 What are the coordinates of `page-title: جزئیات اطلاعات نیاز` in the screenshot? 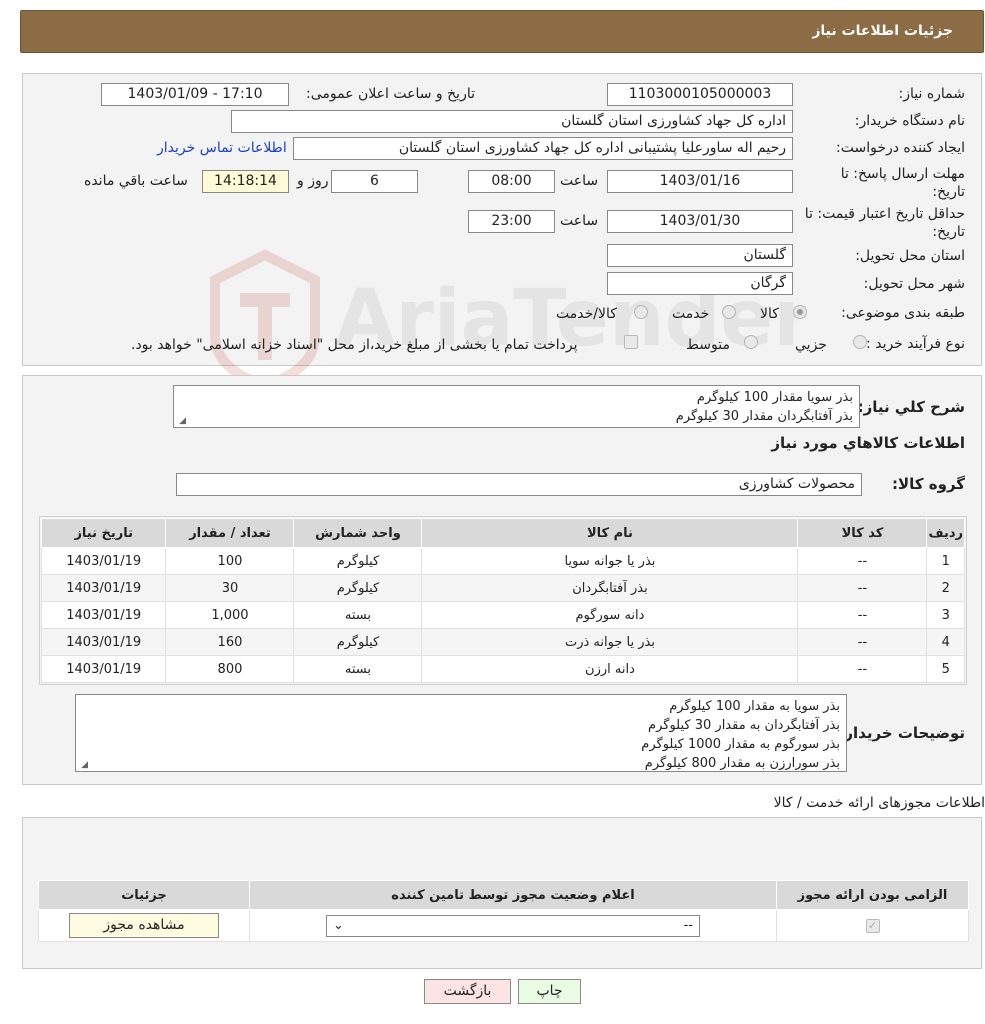 It's located at (882, 31).